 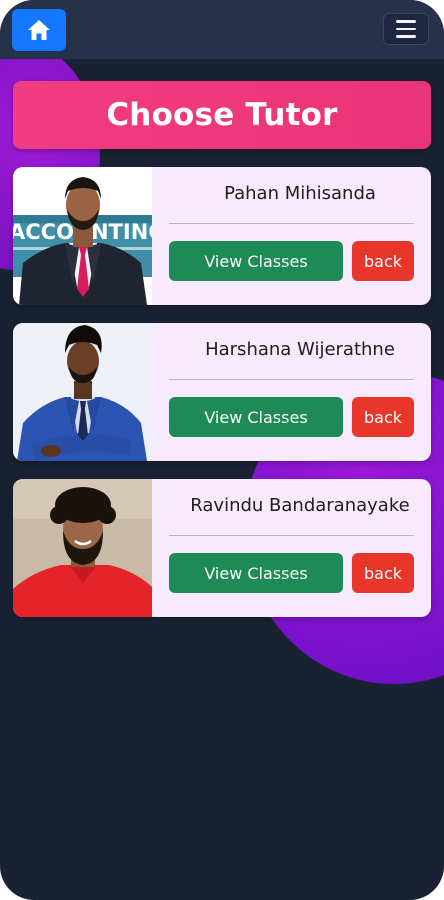 I want to click on page-title: Choose Tutor, so click(x=222, y=115).